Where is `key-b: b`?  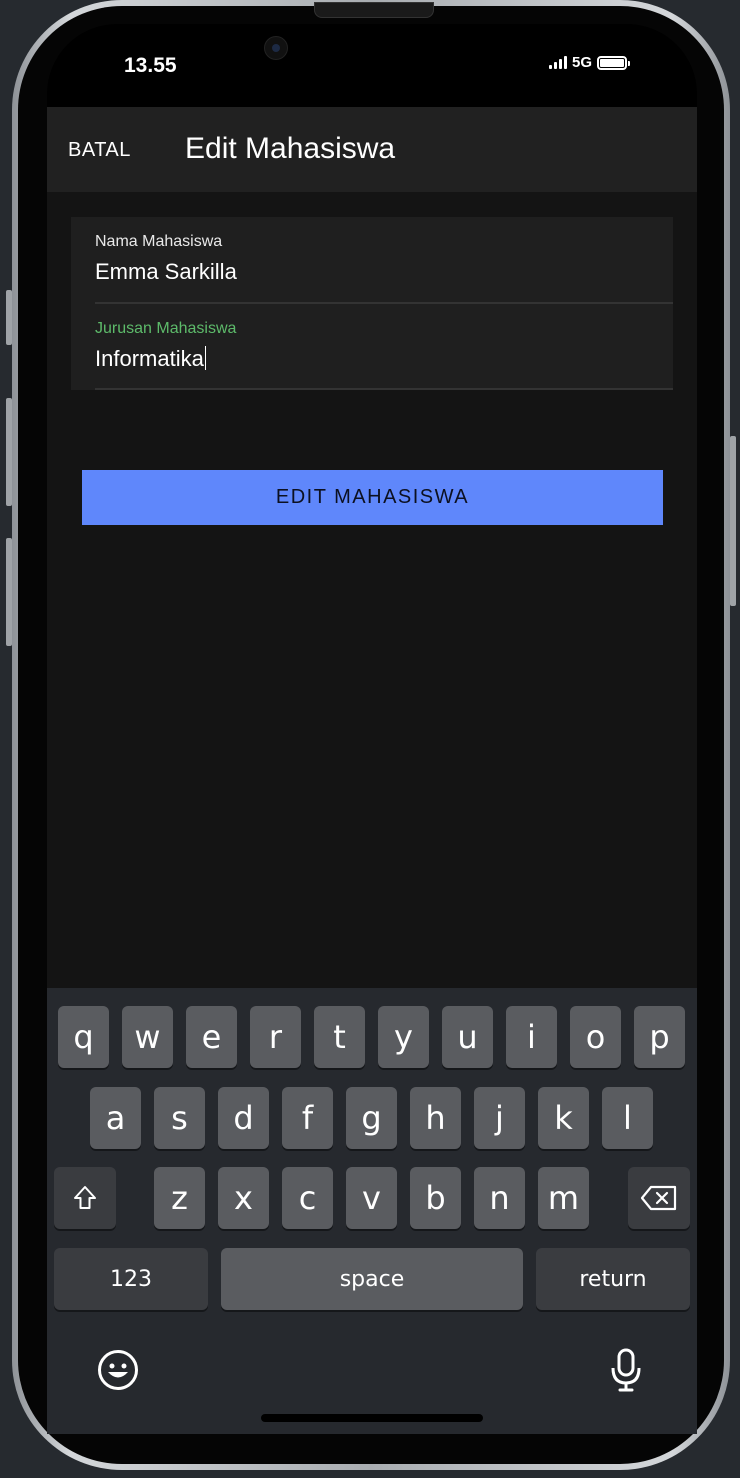
key-b: b is located at coordinates (435, 1198).